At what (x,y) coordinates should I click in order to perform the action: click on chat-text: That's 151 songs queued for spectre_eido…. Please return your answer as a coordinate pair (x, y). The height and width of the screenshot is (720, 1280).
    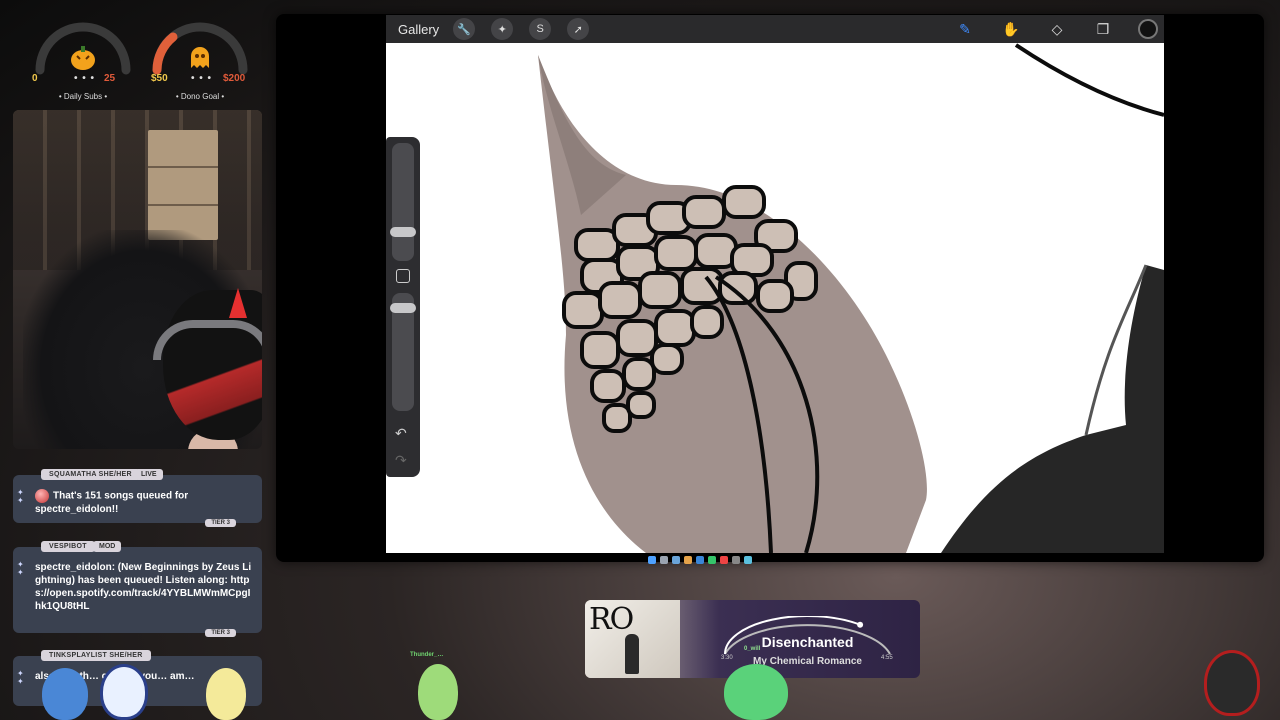
    Looking at the image, I should click on (143, 502).